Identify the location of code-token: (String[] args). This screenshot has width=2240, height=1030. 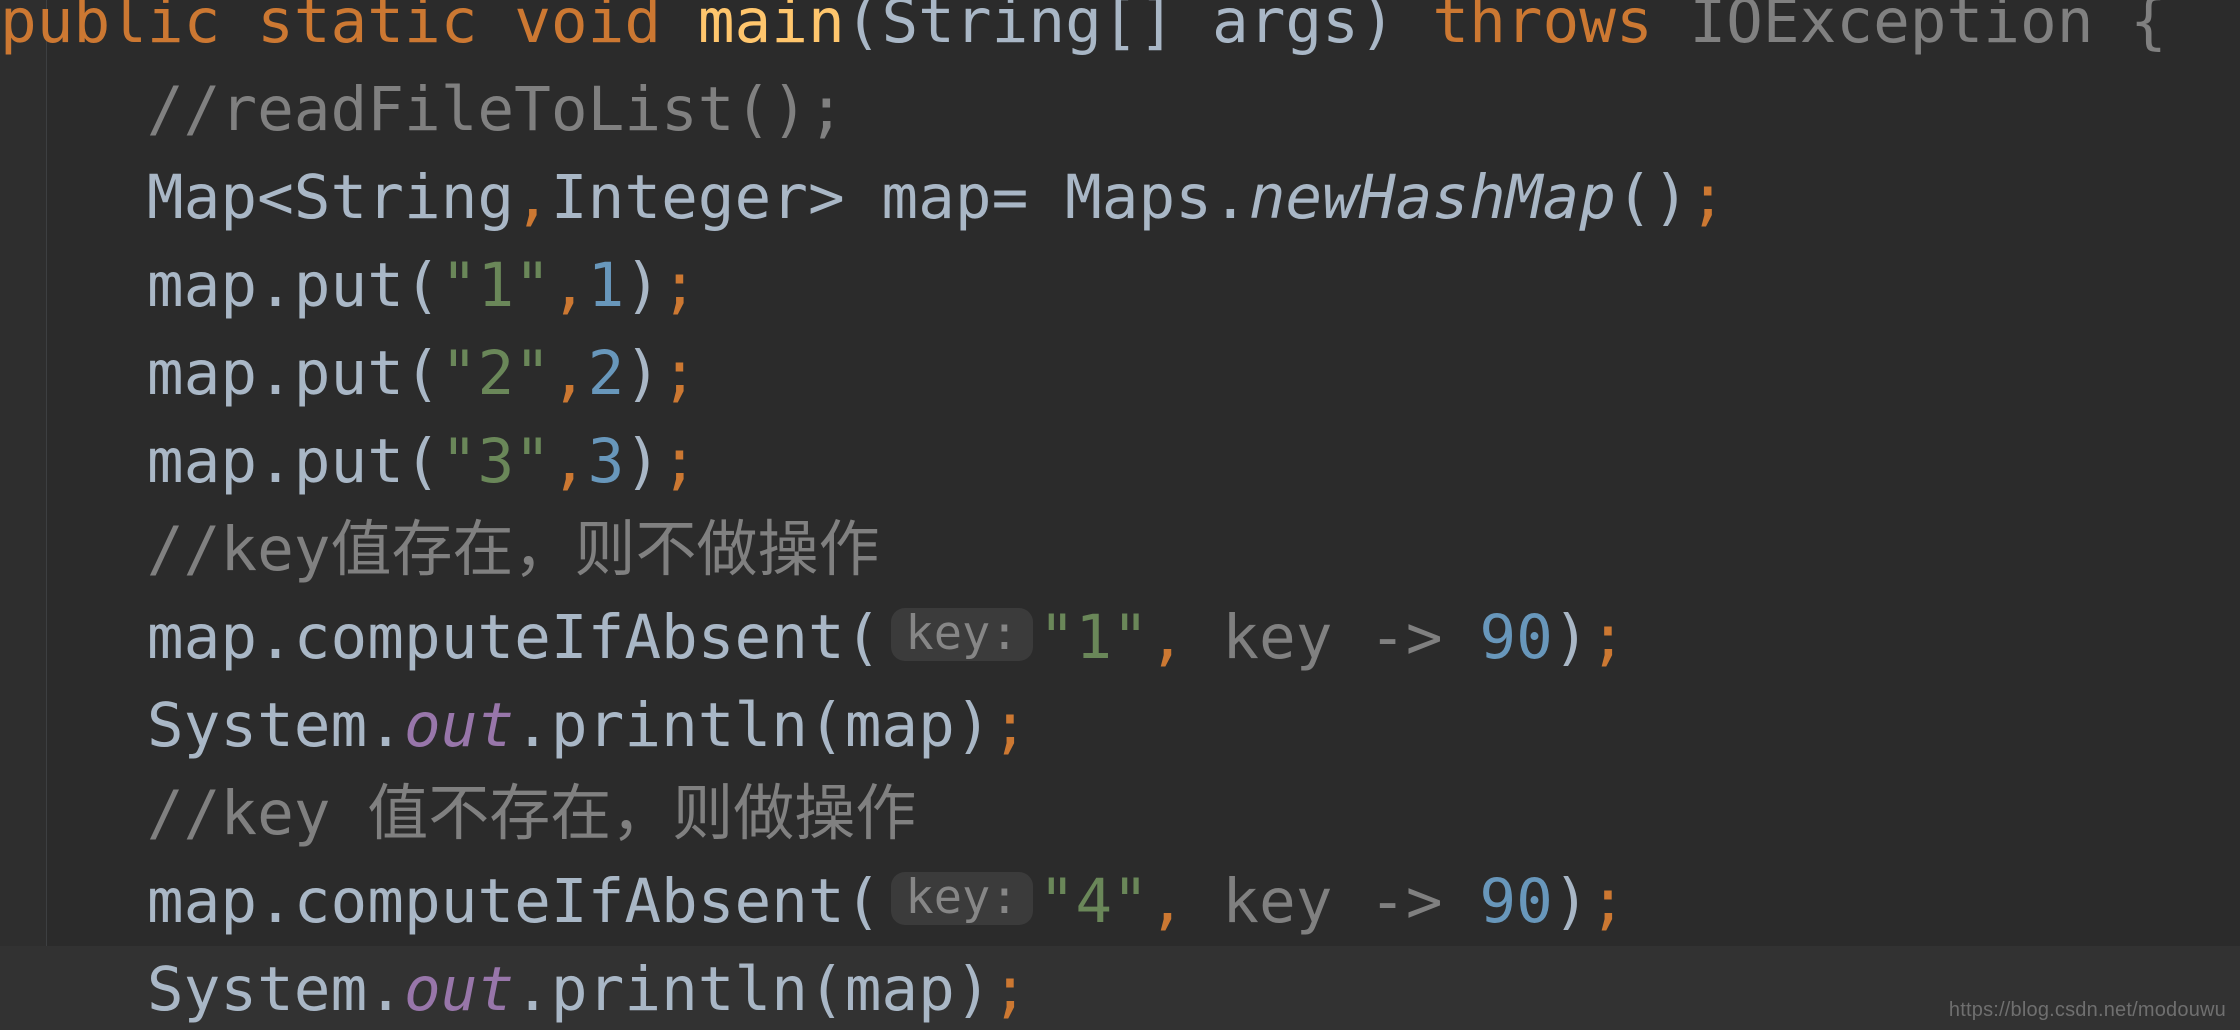
(1138, 28).